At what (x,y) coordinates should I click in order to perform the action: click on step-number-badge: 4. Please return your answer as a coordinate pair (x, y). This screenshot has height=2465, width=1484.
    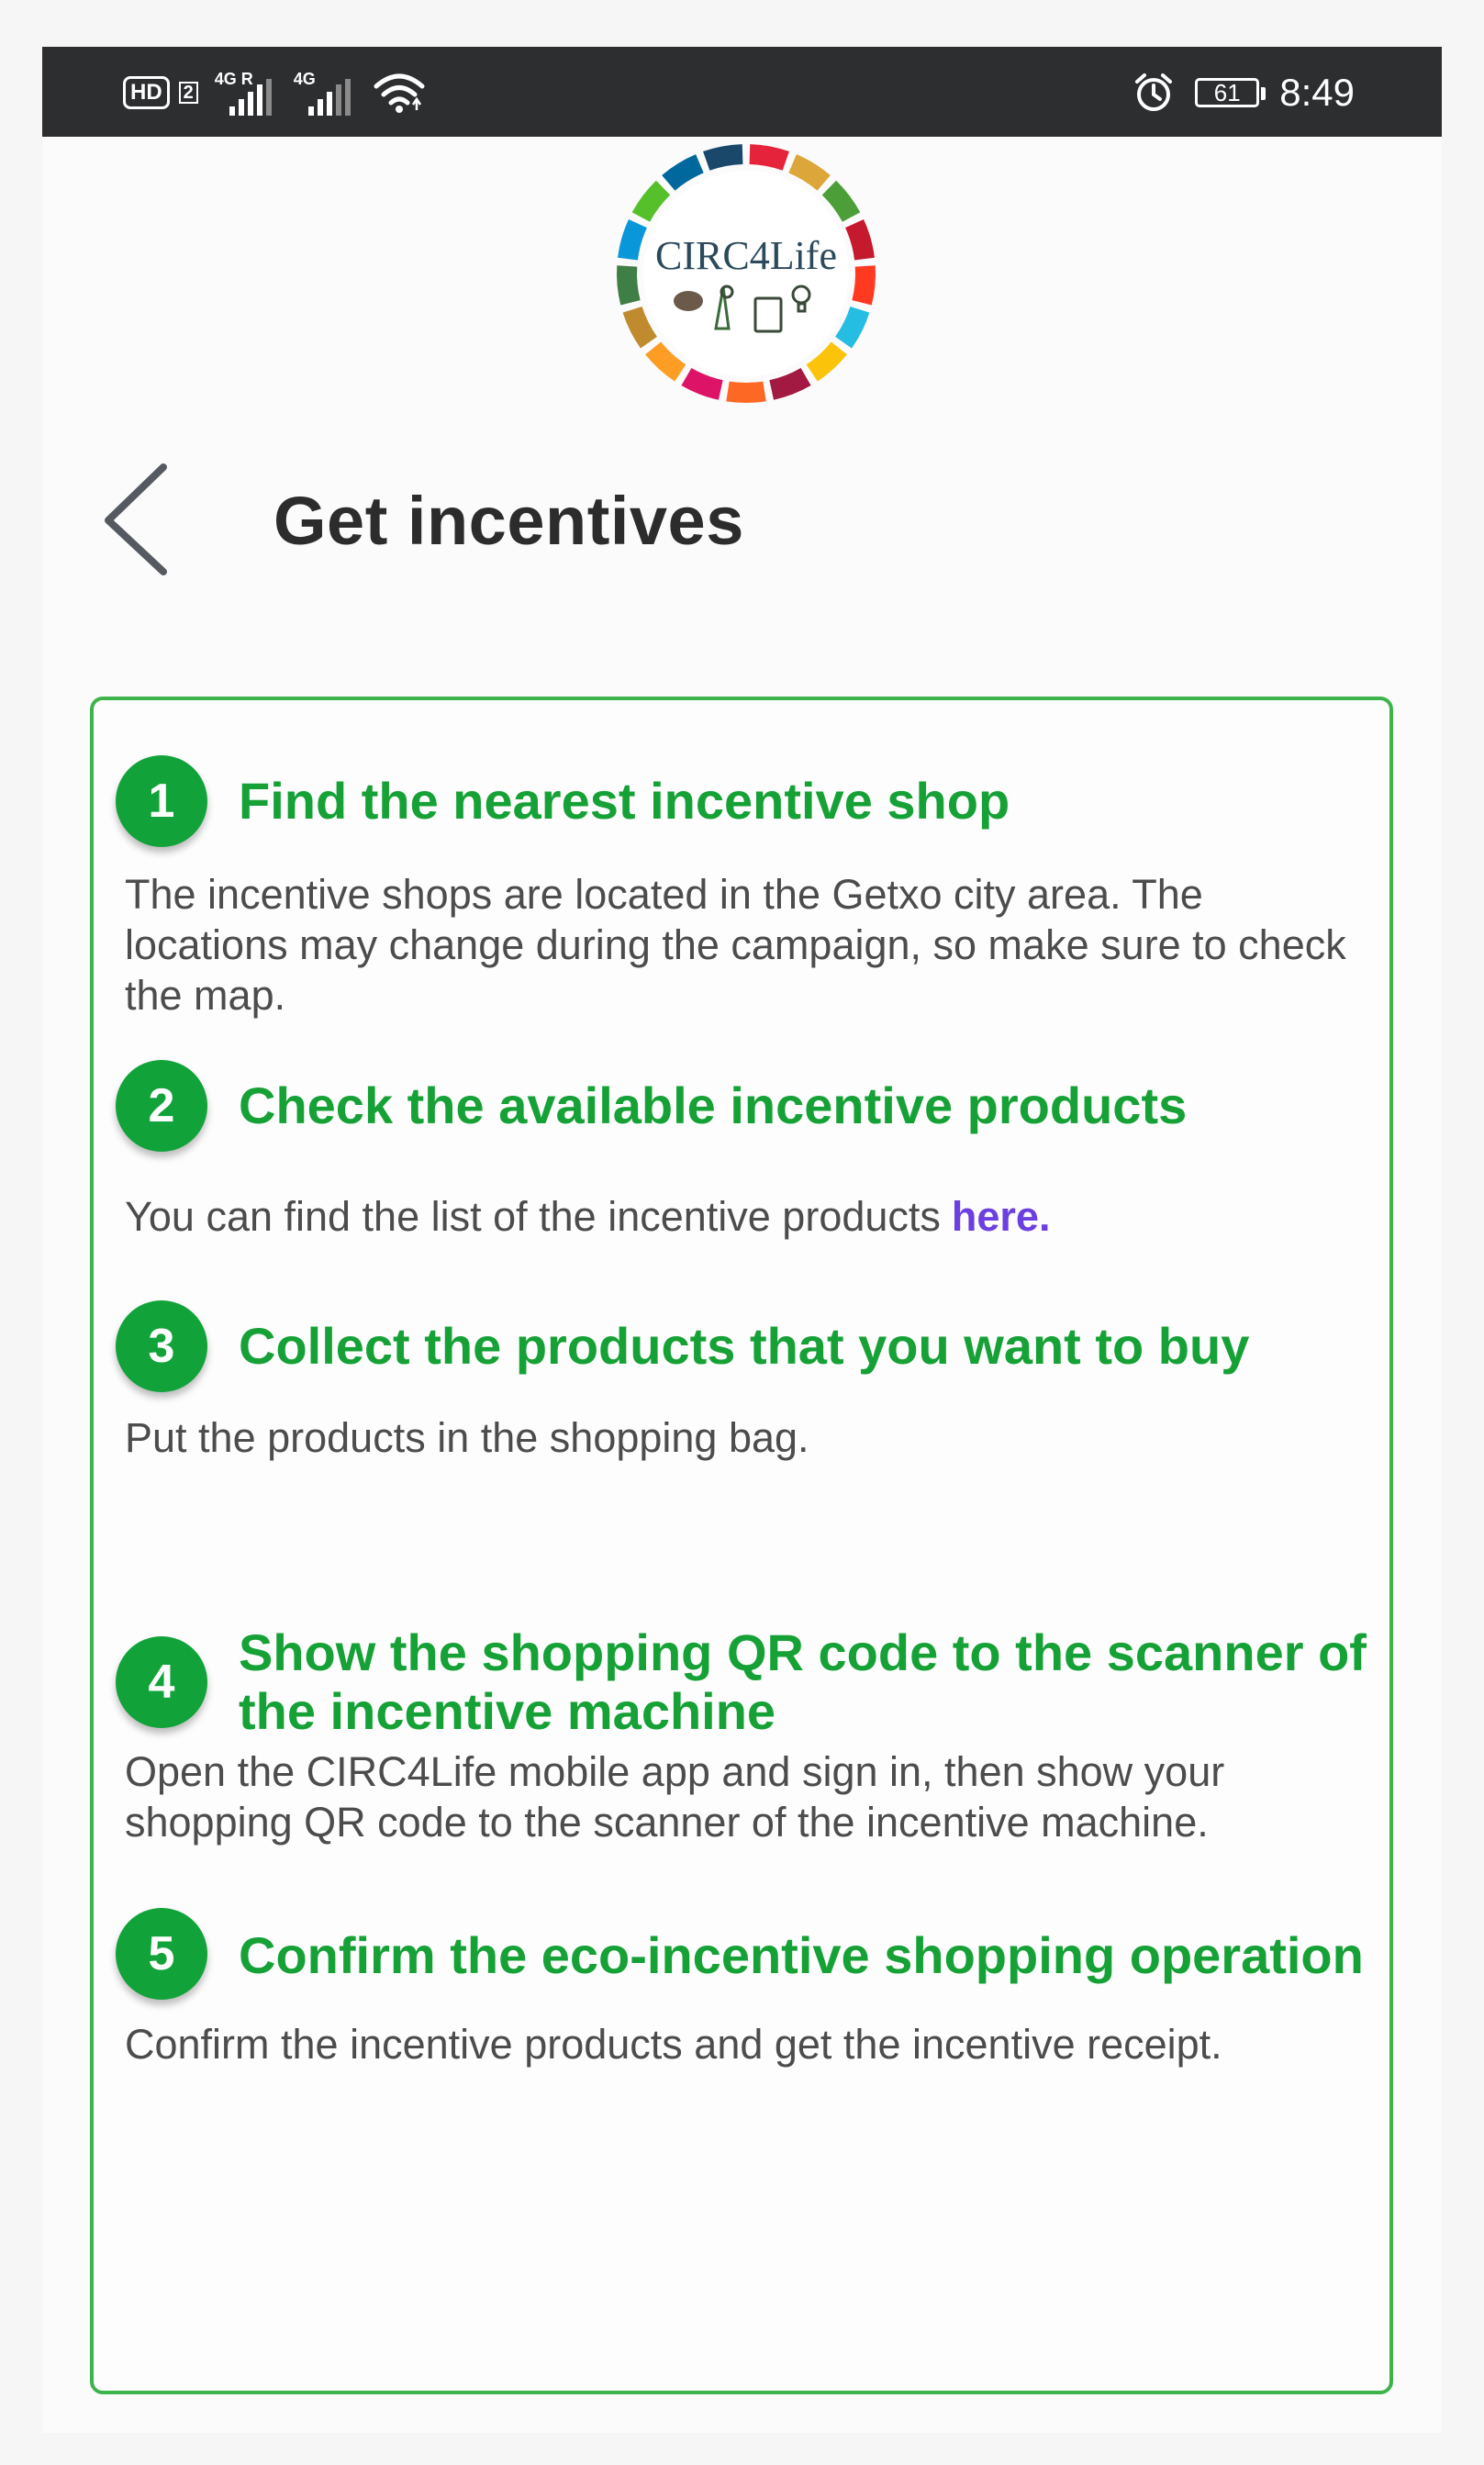
    Looking at the image, I should click on (161, 1682).